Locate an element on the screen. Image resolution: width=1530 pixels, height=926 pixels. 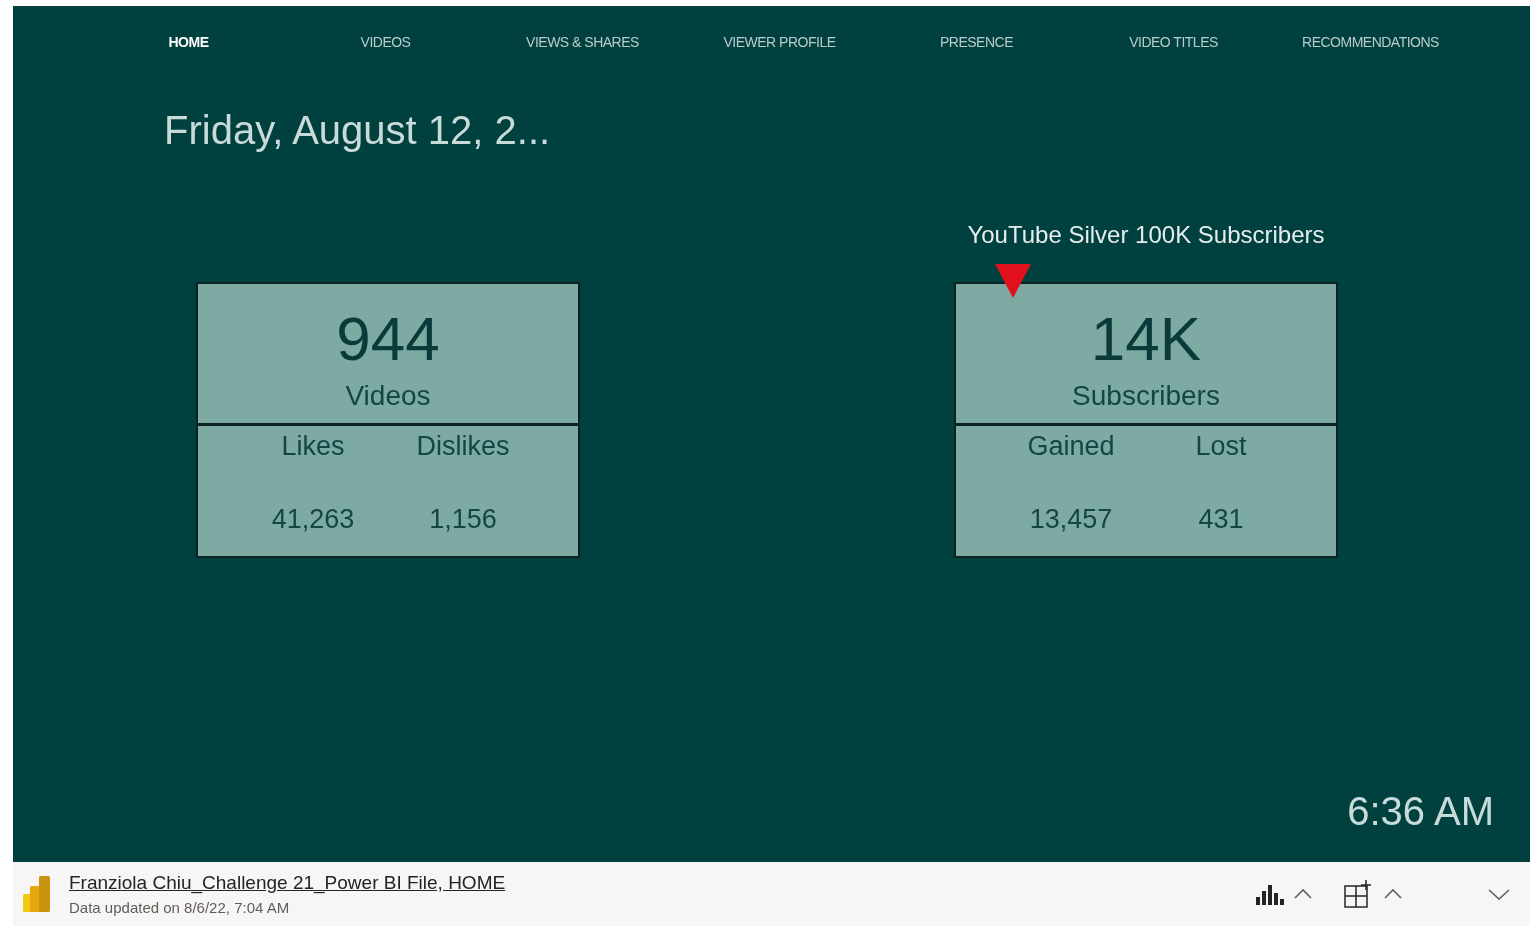
stat-label: Lost is located at coordinates (1221, 446).